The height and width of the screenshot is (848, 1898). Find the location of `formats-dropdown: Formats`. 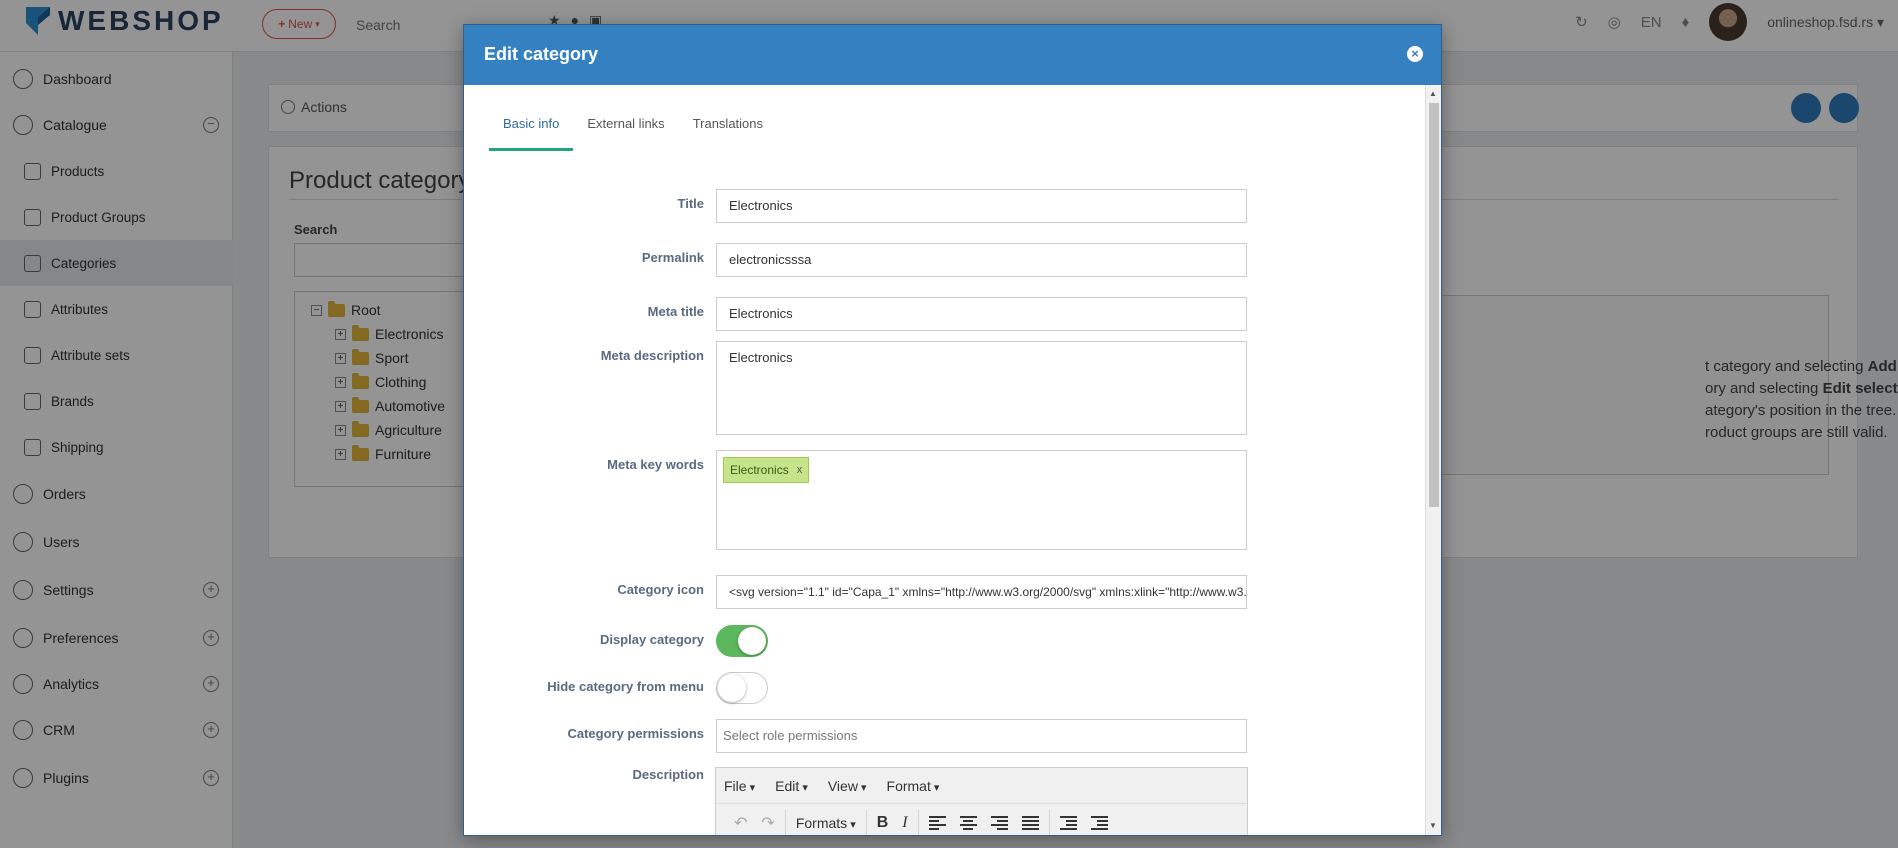

formats-dropdown: Formats is located at coordinates (826, 823).